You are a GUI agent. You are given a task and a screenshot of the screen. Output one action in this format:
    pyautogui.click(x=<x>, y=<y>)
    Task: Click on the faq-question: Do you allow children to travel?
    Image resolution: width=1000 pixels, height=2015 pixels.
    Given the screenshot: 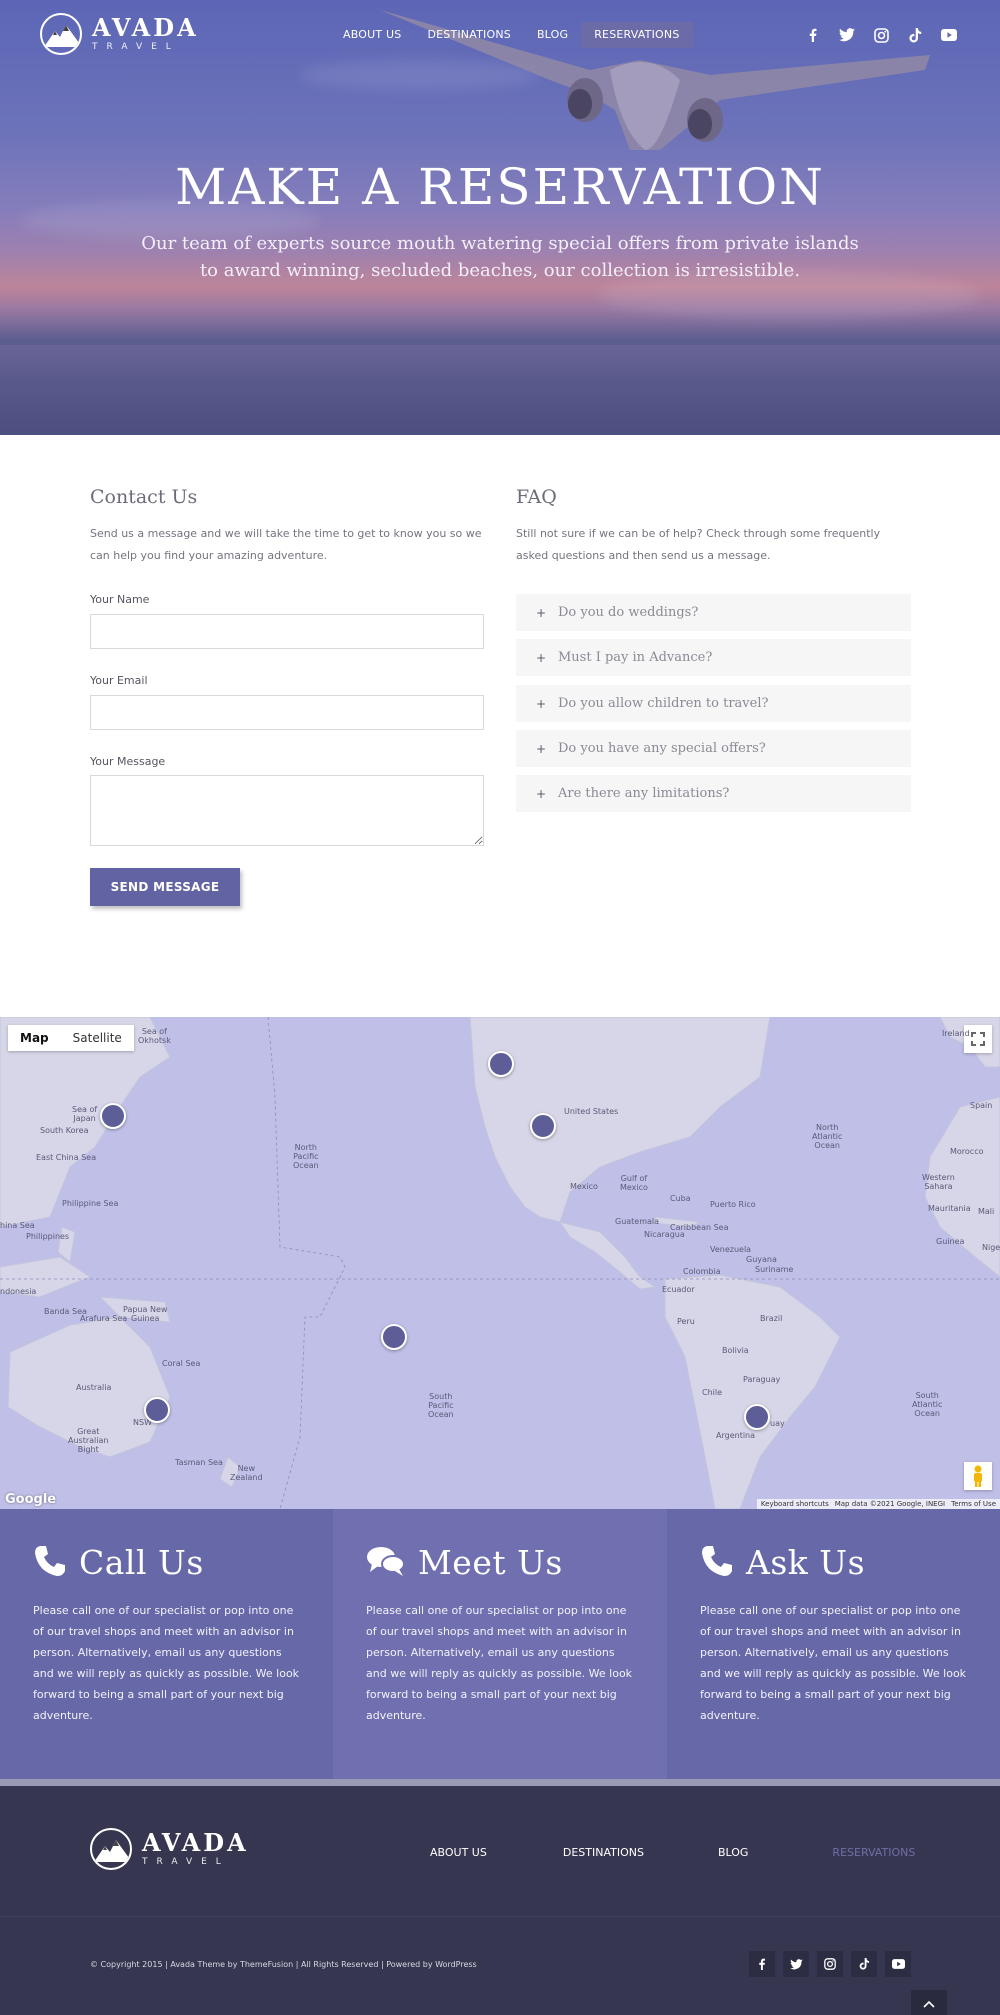 What is the action you would take?
    pyautogui.click(x=663, y=703)
    